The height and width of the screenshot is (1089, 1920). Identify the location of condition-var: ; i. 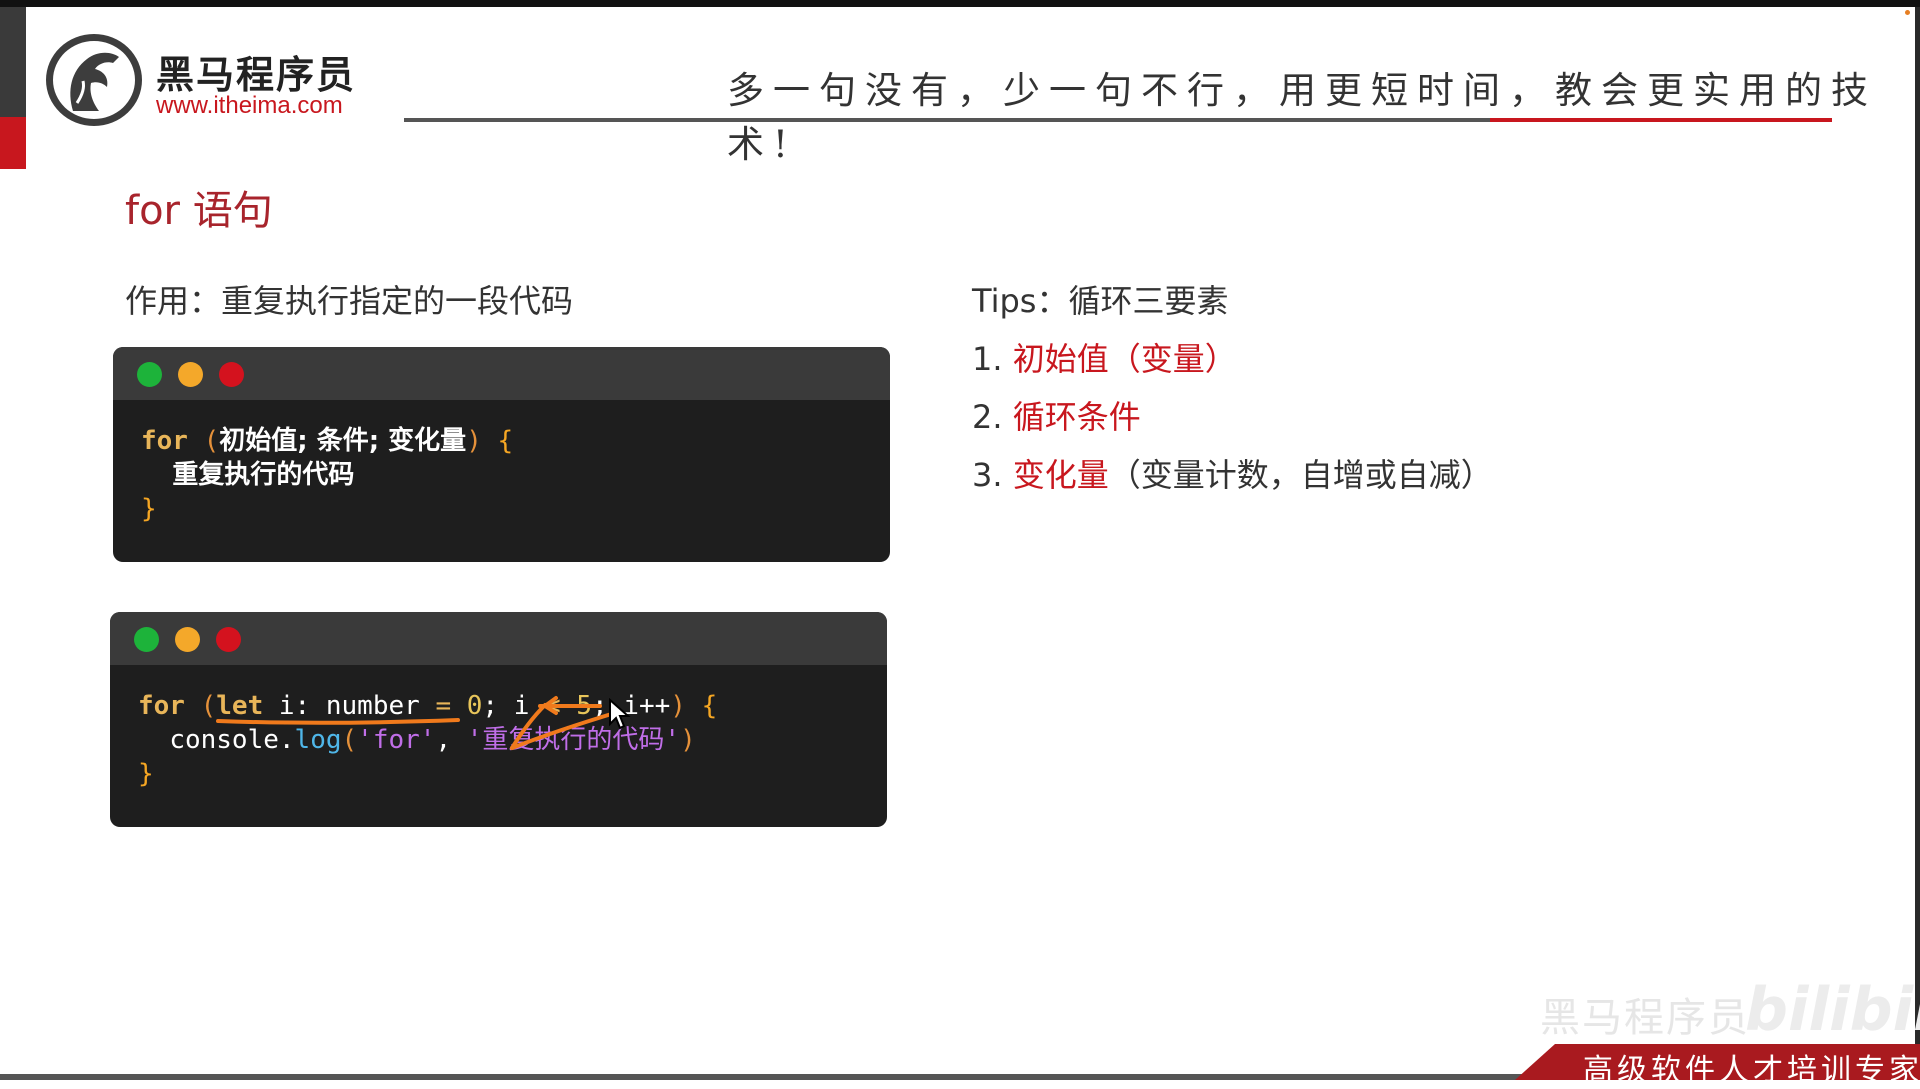
(514, 706).